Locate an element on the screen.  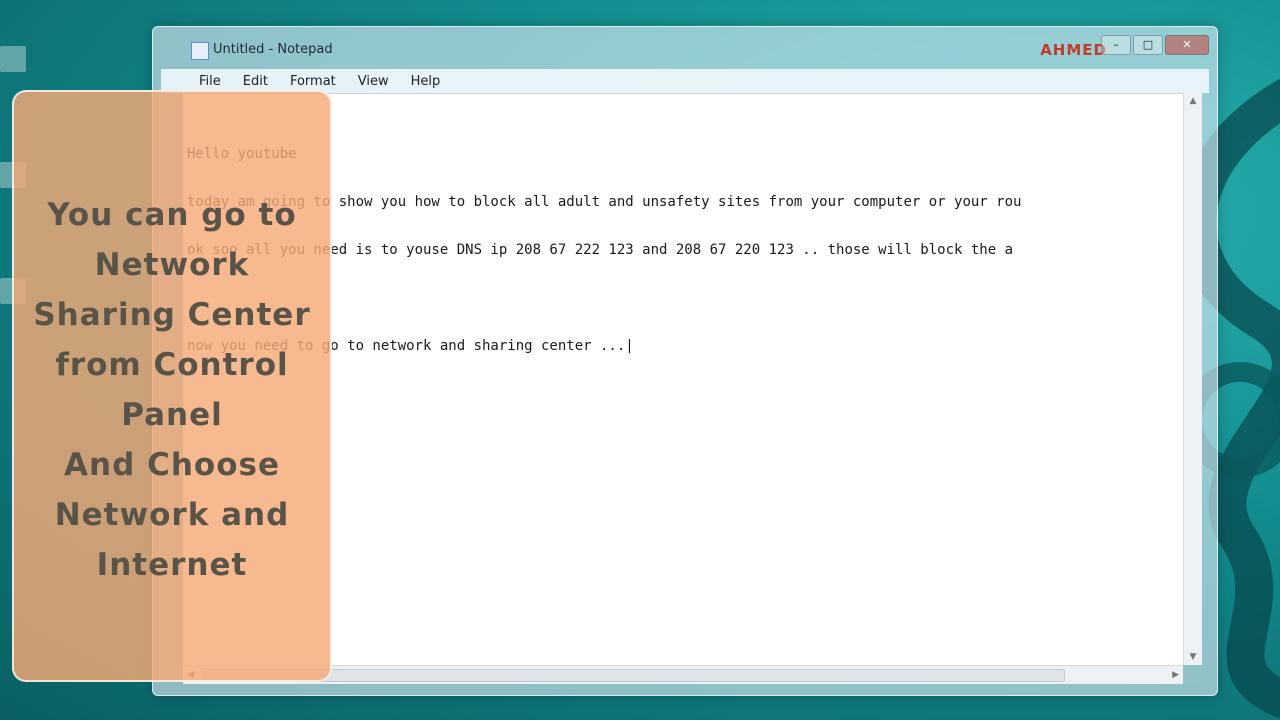
vertical-scrollbar: ▲ ▼ is located at coordinates (1192, 379).